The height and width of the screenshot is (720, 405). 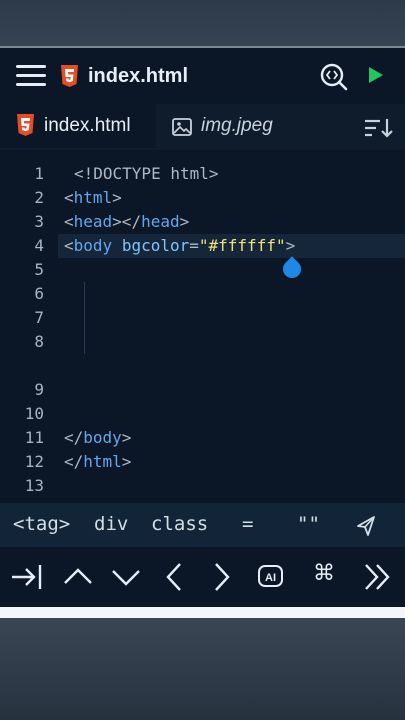 What do you see at coordinates (39, 293) in the screenshot?
I see `line-number: 6` at bounding box center [39, 293].